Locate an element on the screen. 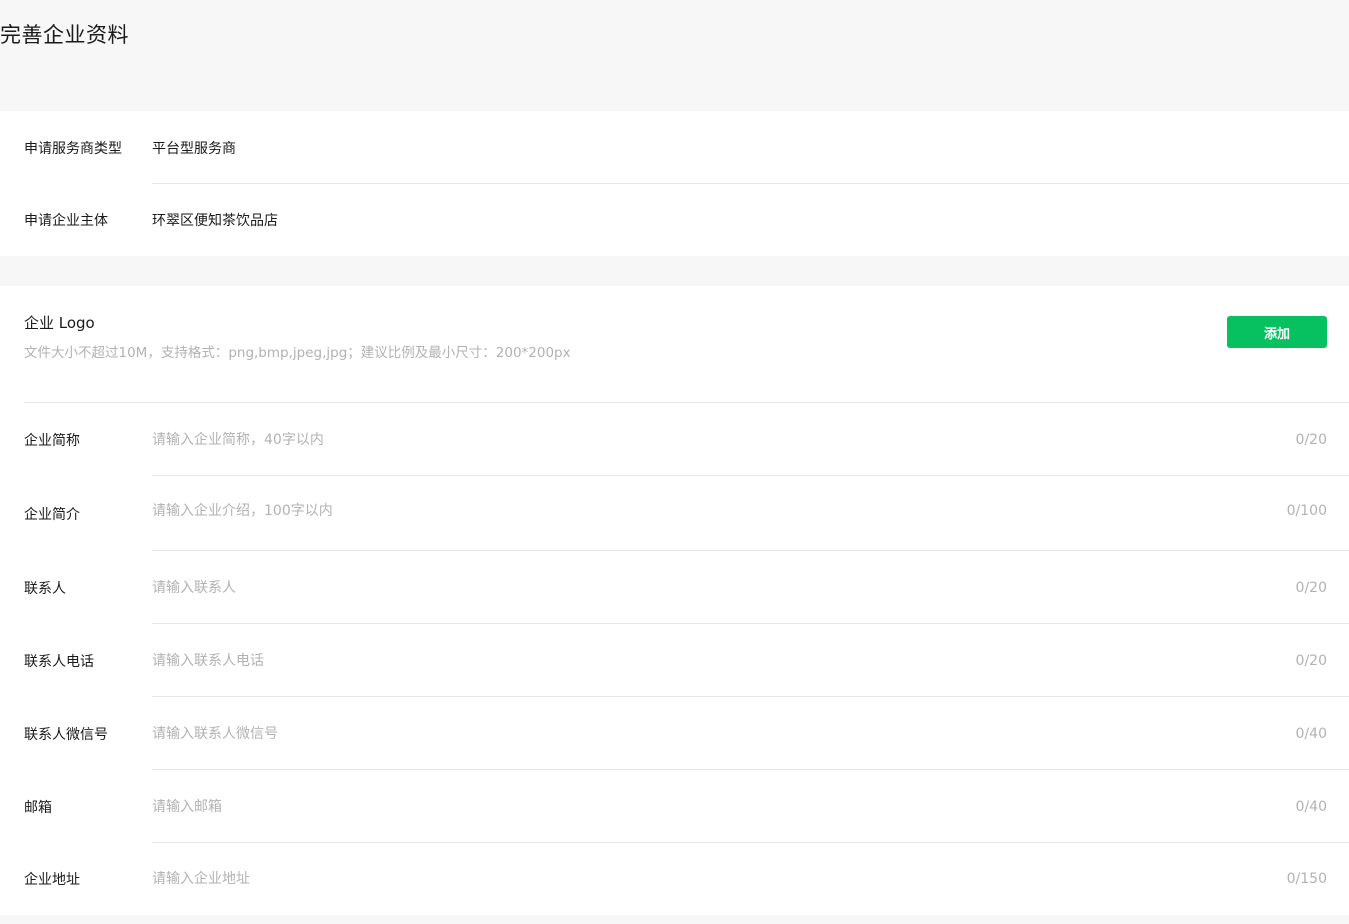 Image resolution: width=1349 pixels, height=924 pixels. intro-label: 企业简介 is located at coordinates (52, 515).